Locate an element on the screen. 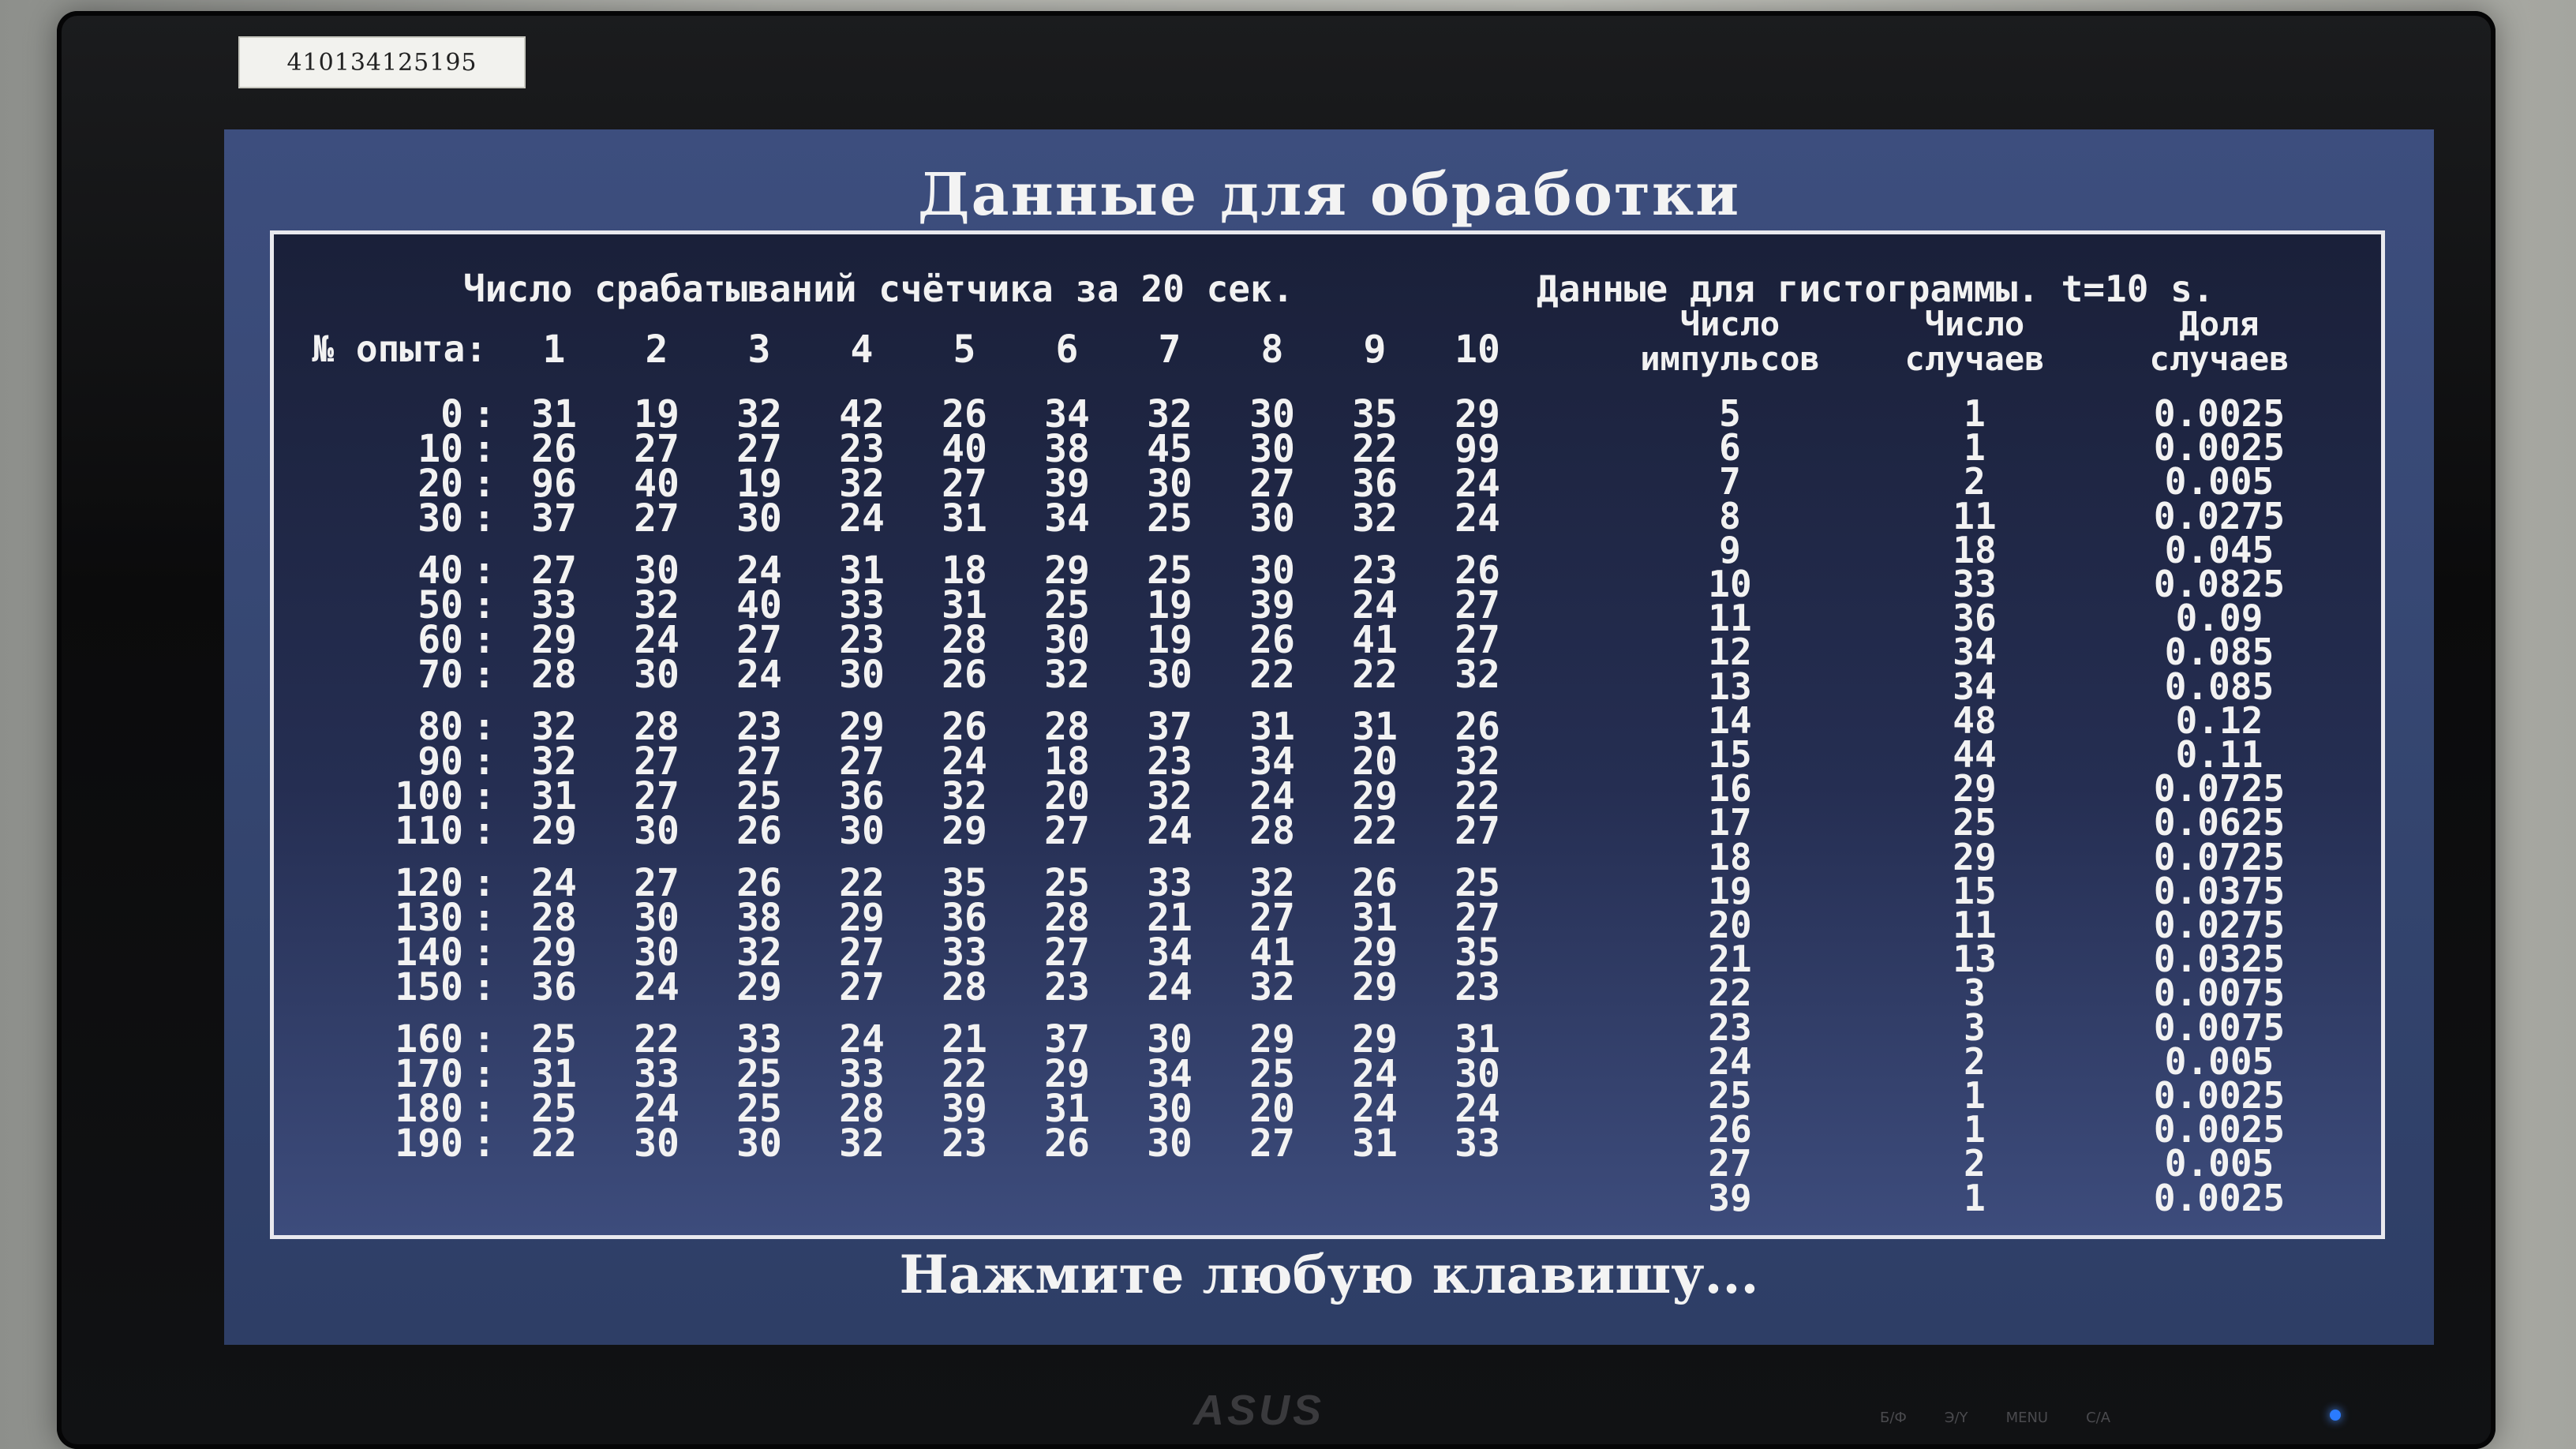 The image size is (2576, 1449). trial-header: 3 is located at coordinates (759, 350).